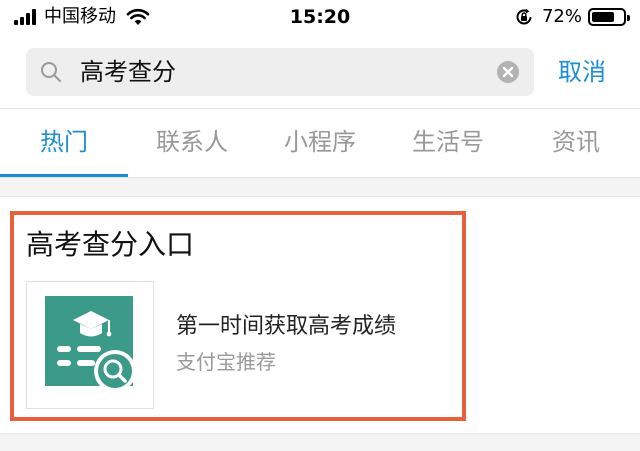  Describe the element at coordinates (64, 175) in the screenshot. I see `active-tab-indicator` at that location.